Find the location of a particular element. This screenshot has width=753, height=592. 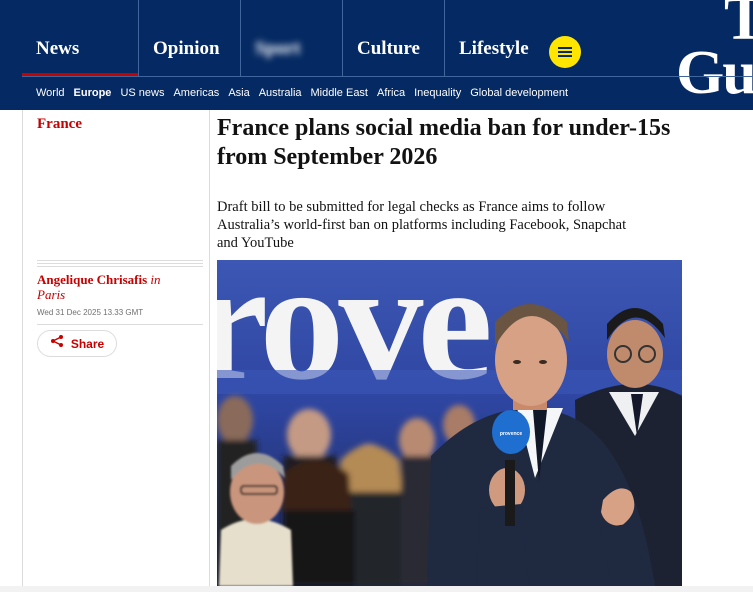

pillar-culture: Culture is located at coordinates (393, 38).